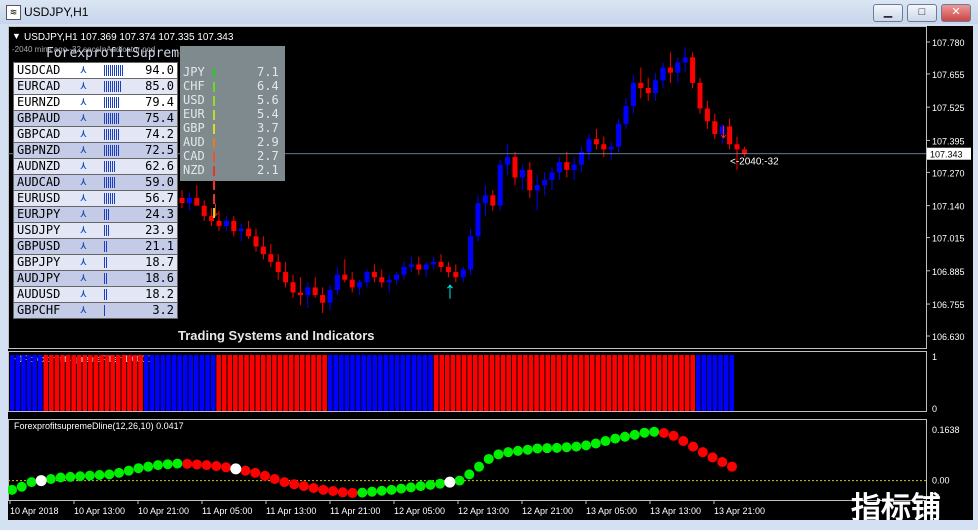 The width and height of the screenshot is (978, 530). Describe the element at coordinates (159, 294) in the screenshot. I see `pair-value: 18.2` at that location.